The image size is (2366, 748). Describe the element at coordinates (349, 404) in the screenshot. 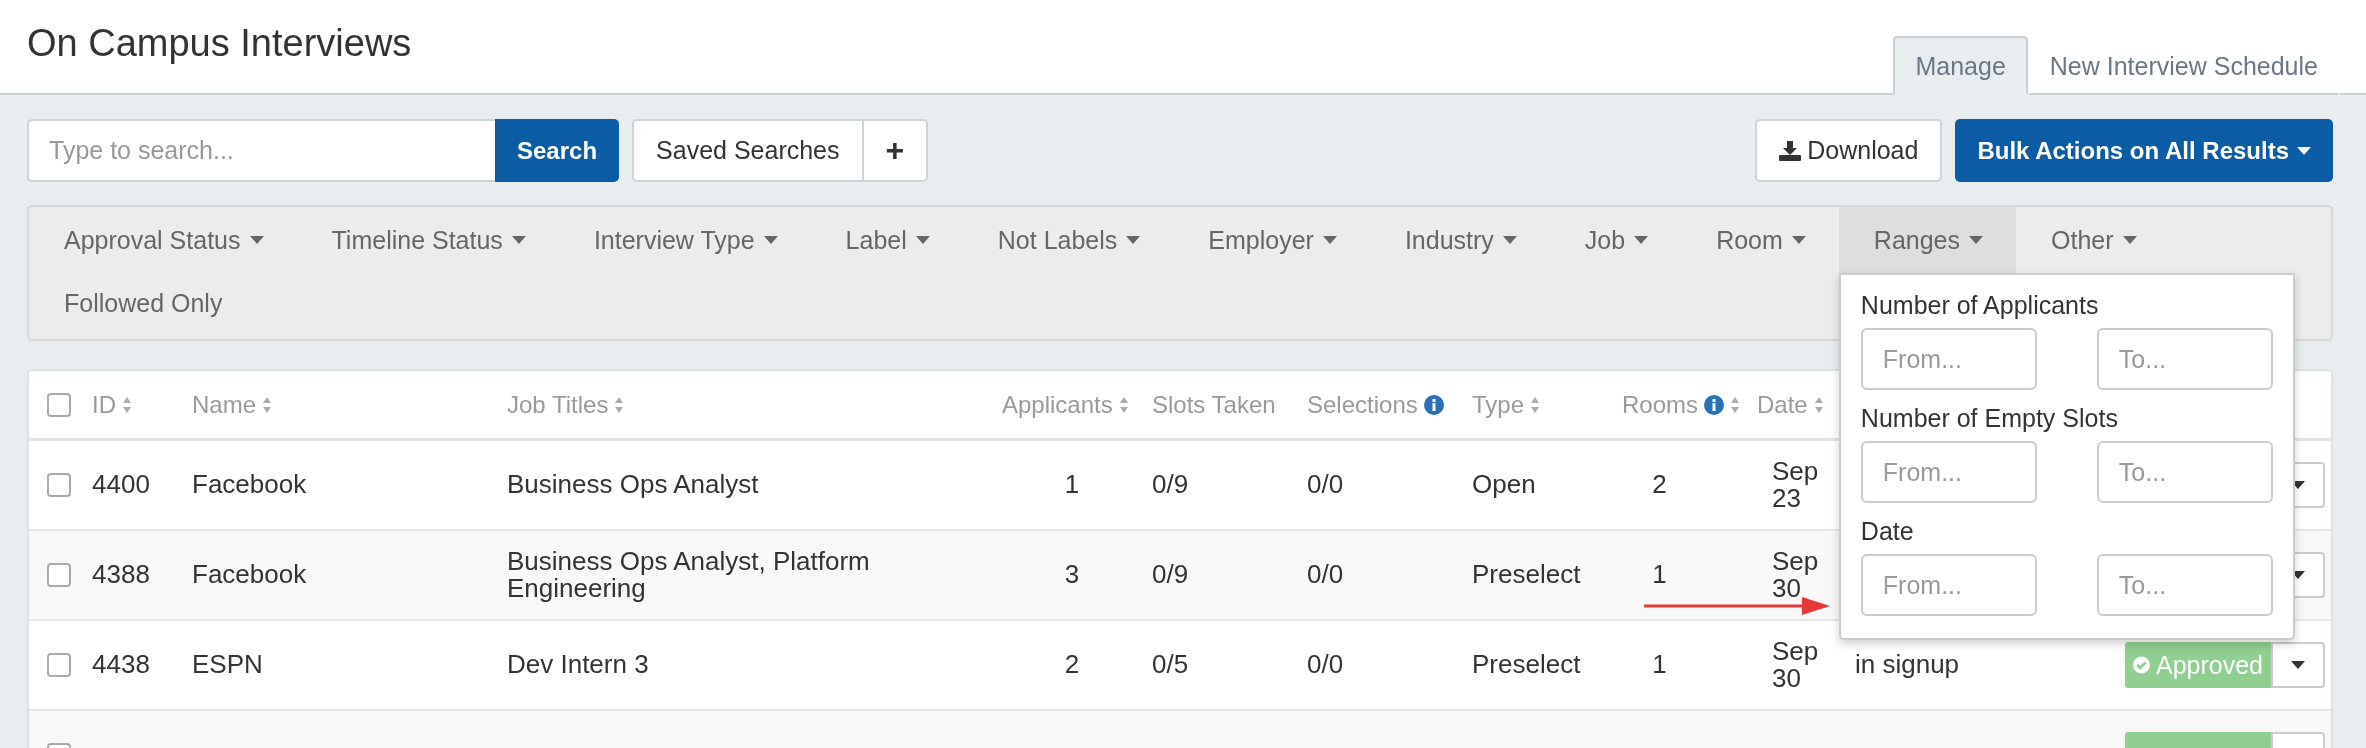

I see `column-header: Name` at that location.